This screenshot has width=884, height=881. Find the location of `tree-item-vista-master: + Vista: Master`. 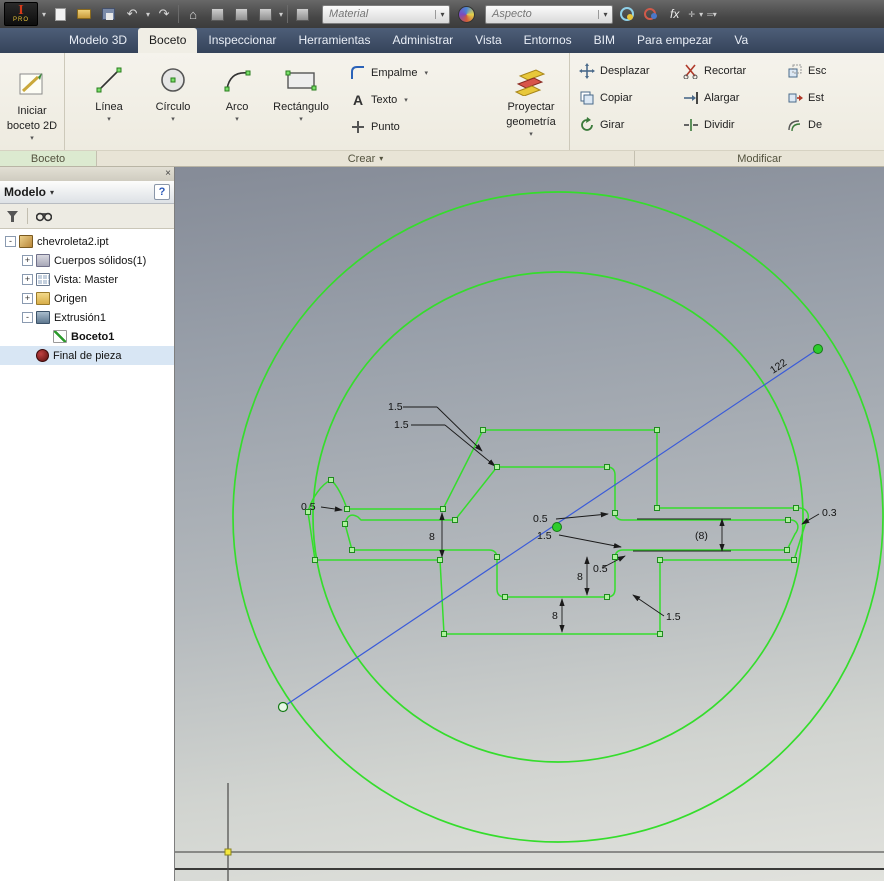

tree-item-vista-master: + Vista: Master is located at coordinates (87, 279).